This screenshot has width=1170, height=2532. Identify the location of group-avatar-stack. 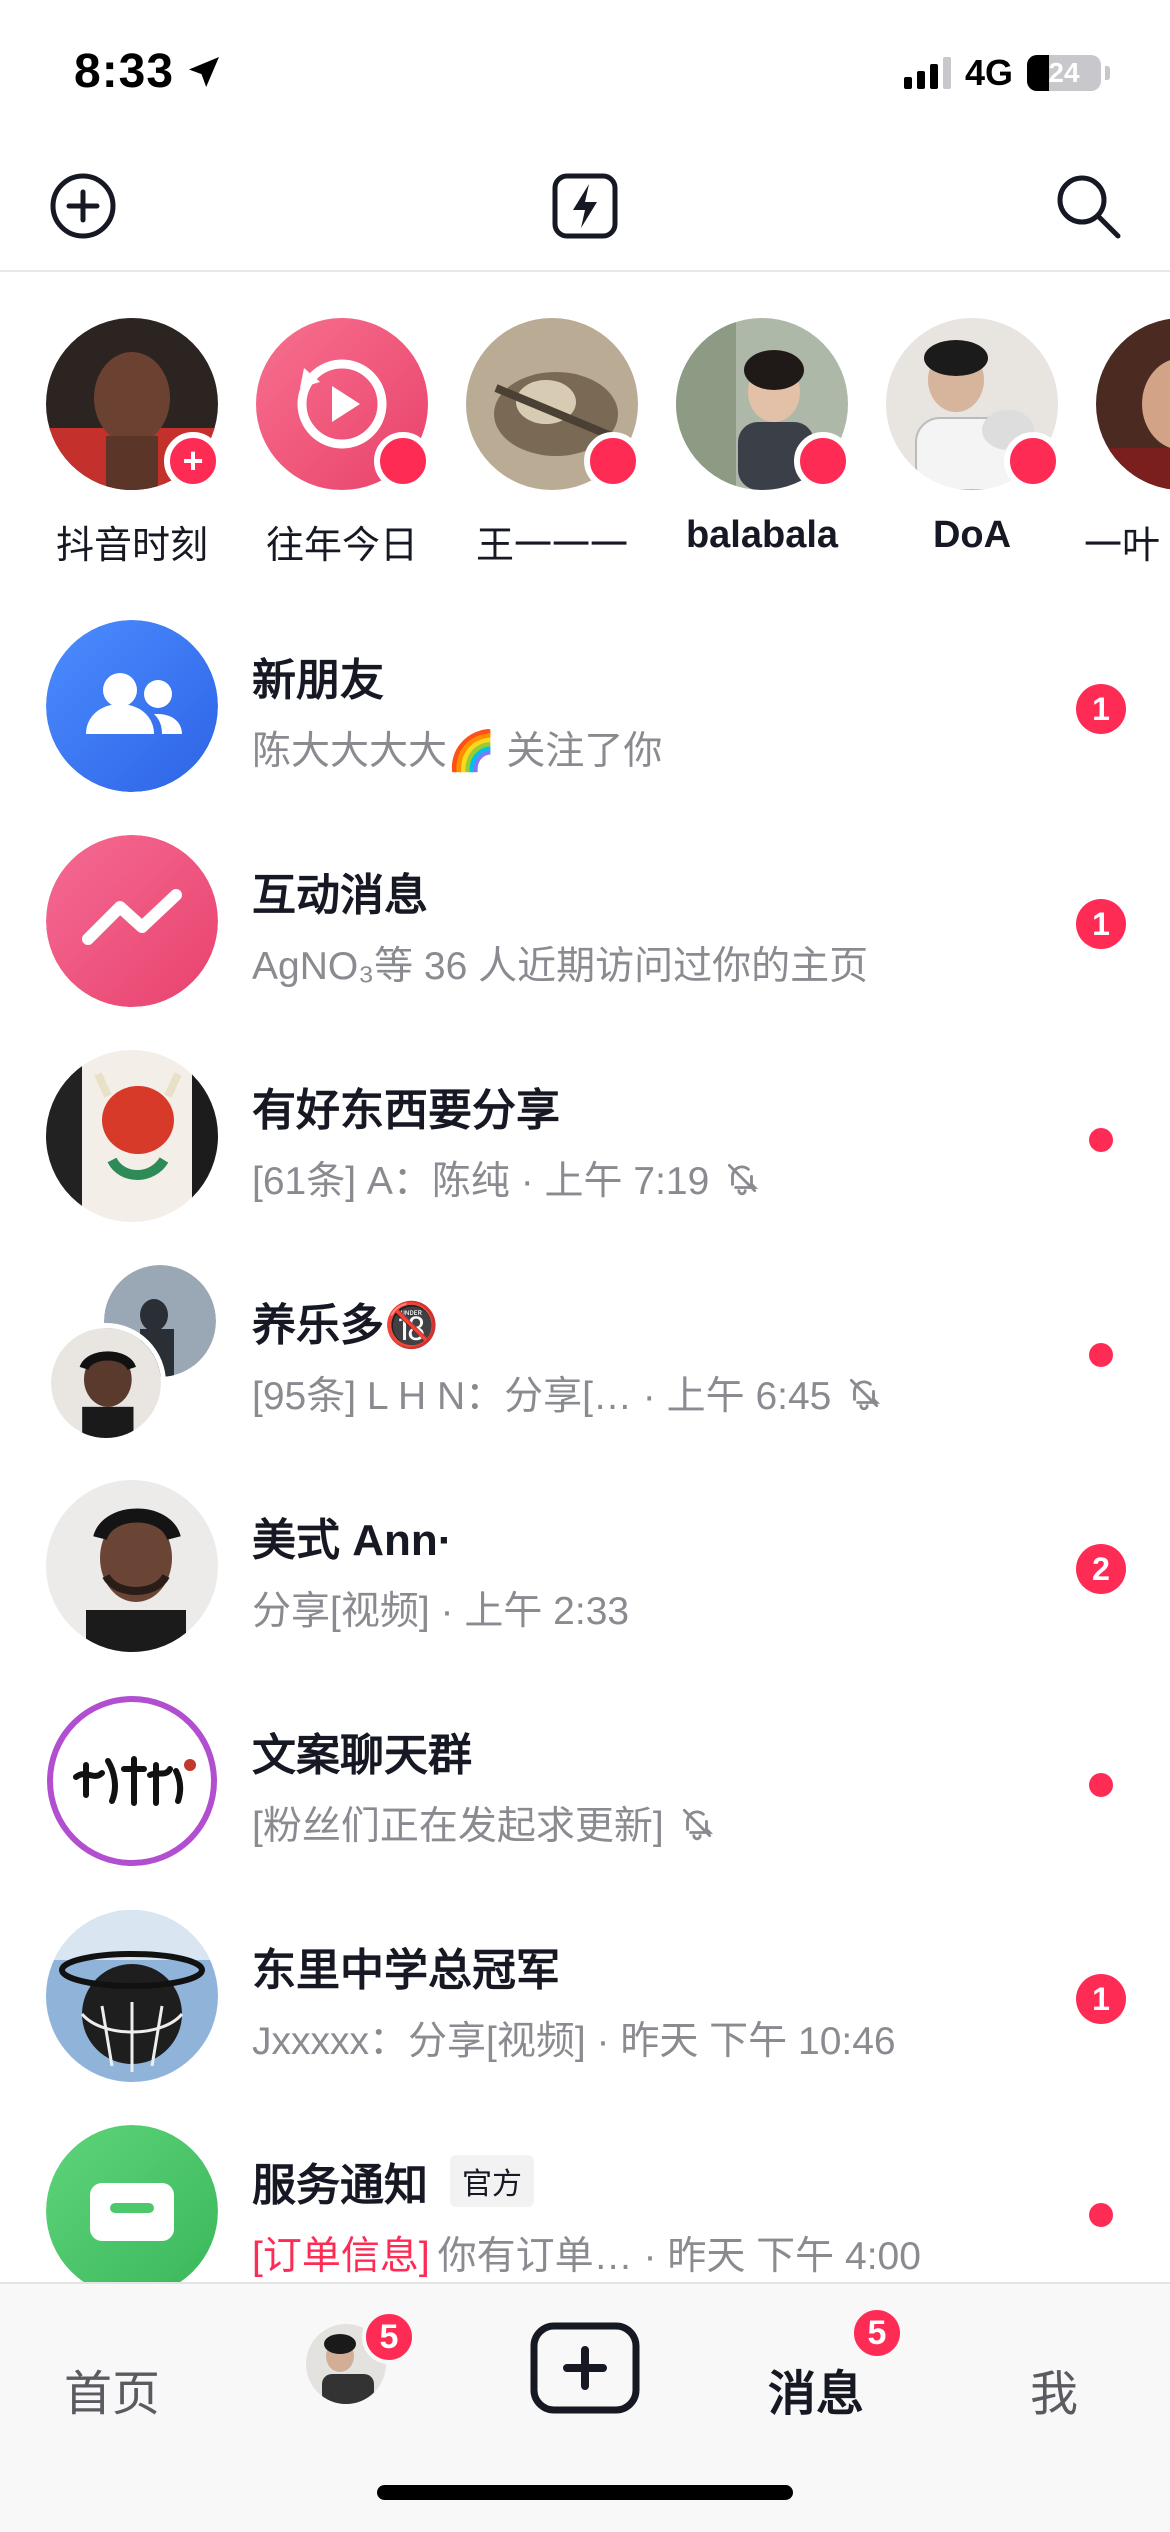
(132, 1354).